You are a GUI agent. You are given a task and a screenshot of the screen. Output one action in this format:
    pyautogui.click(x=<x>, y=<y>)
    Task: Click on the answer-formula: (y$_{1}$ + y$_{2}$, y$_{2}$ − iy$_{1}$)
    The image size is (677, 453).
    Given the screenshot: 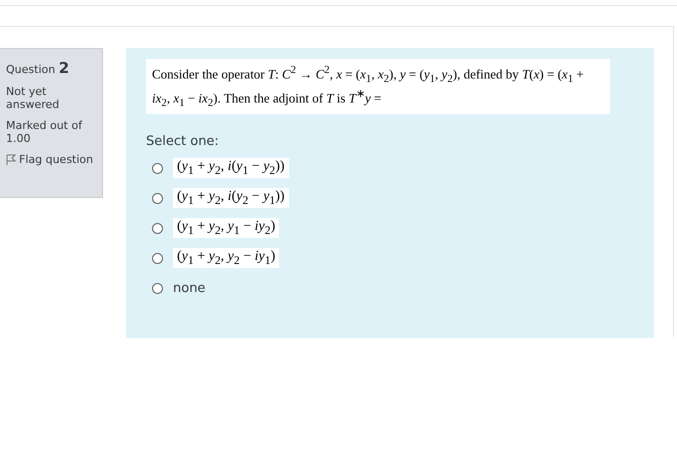 What is the action you would take?
    pyautogui.click(x=226, y=258)
    